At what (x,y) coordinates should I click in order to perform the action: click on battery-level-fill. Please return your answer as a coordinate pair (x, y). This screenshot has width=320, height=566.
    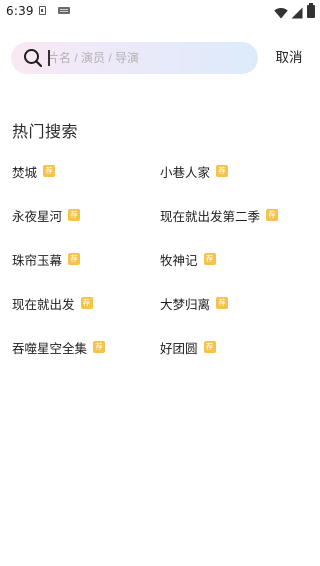
    Looking at the image, I should click on (311, 11).